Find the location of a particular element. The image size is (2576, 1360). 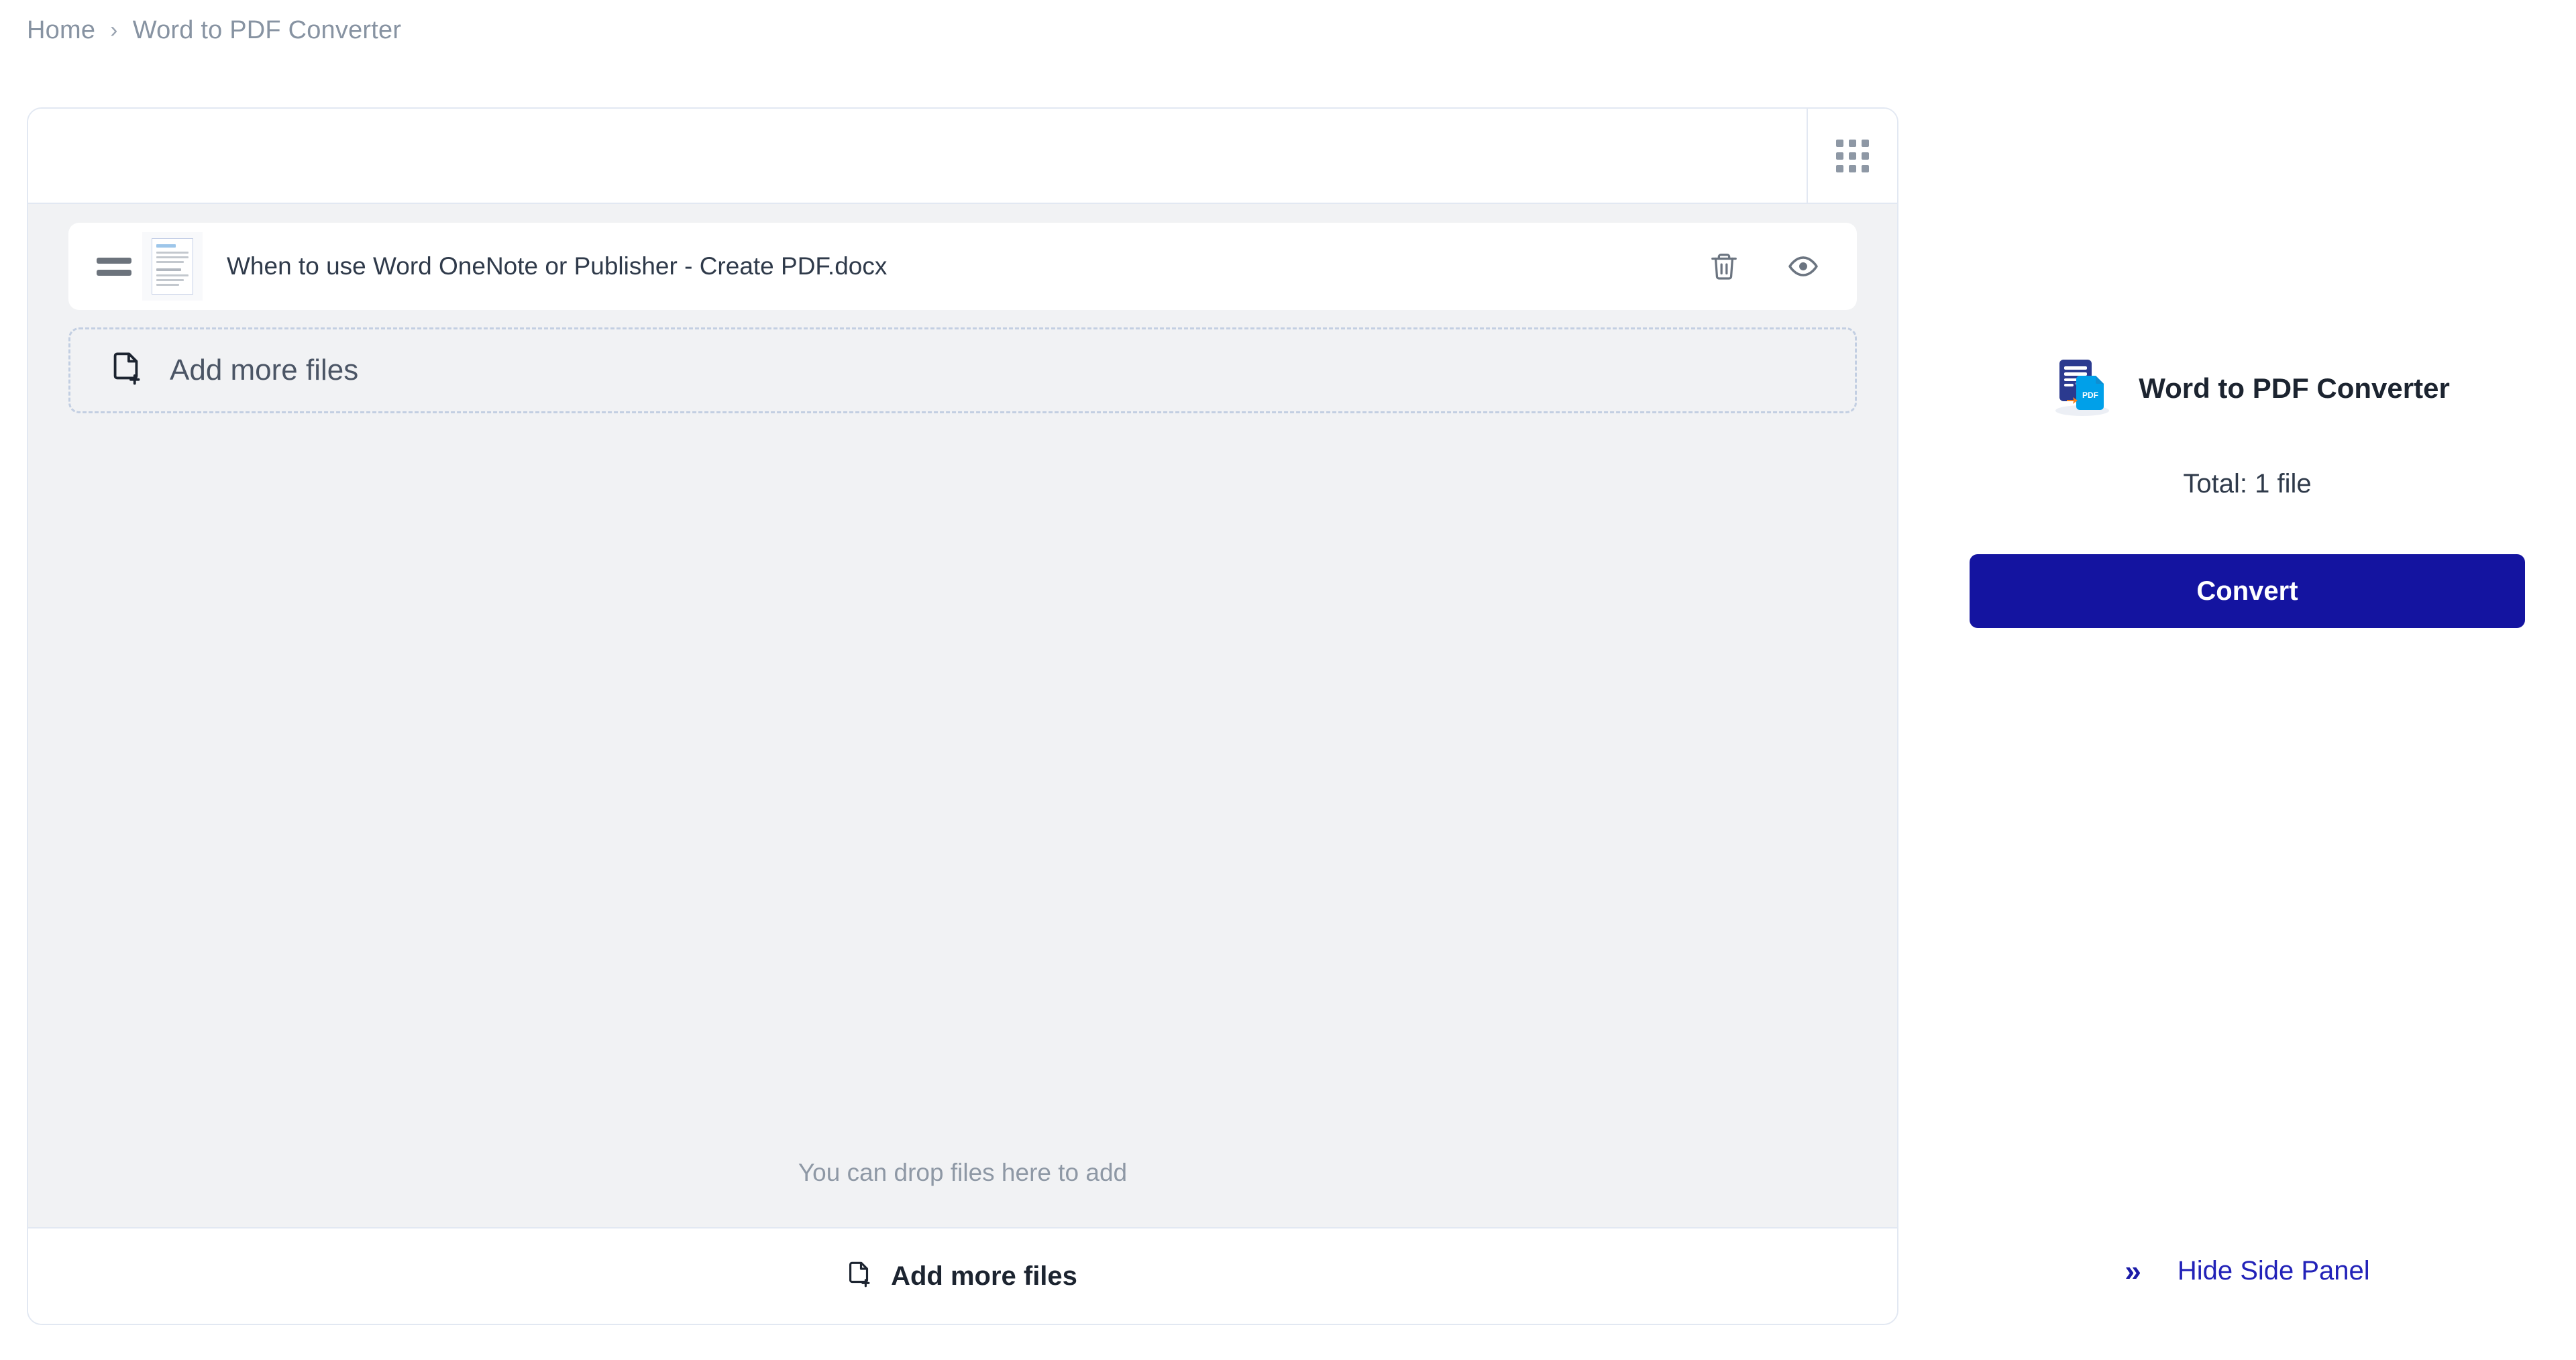

convert-button: Convert is located at coordinates (2247, 591).